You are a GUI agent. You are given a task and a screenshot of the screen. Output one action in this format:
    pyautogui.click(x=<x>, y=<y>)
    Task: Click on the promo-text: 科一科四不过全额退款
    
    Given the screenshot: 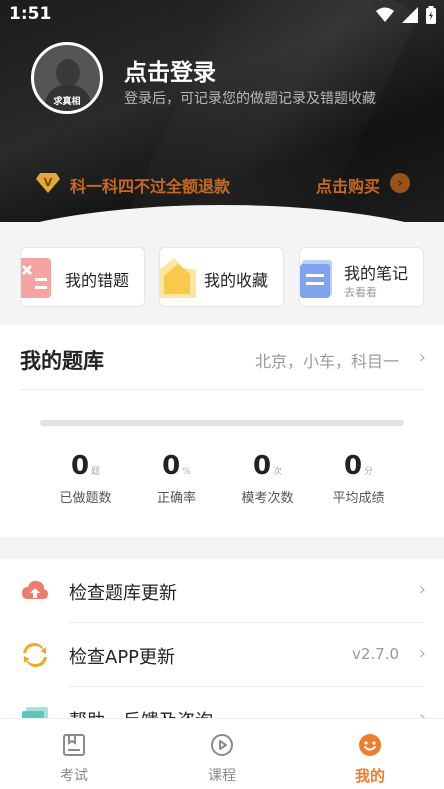 What is the action you would take?
    pyautogui.click(x=150, y=186)
    